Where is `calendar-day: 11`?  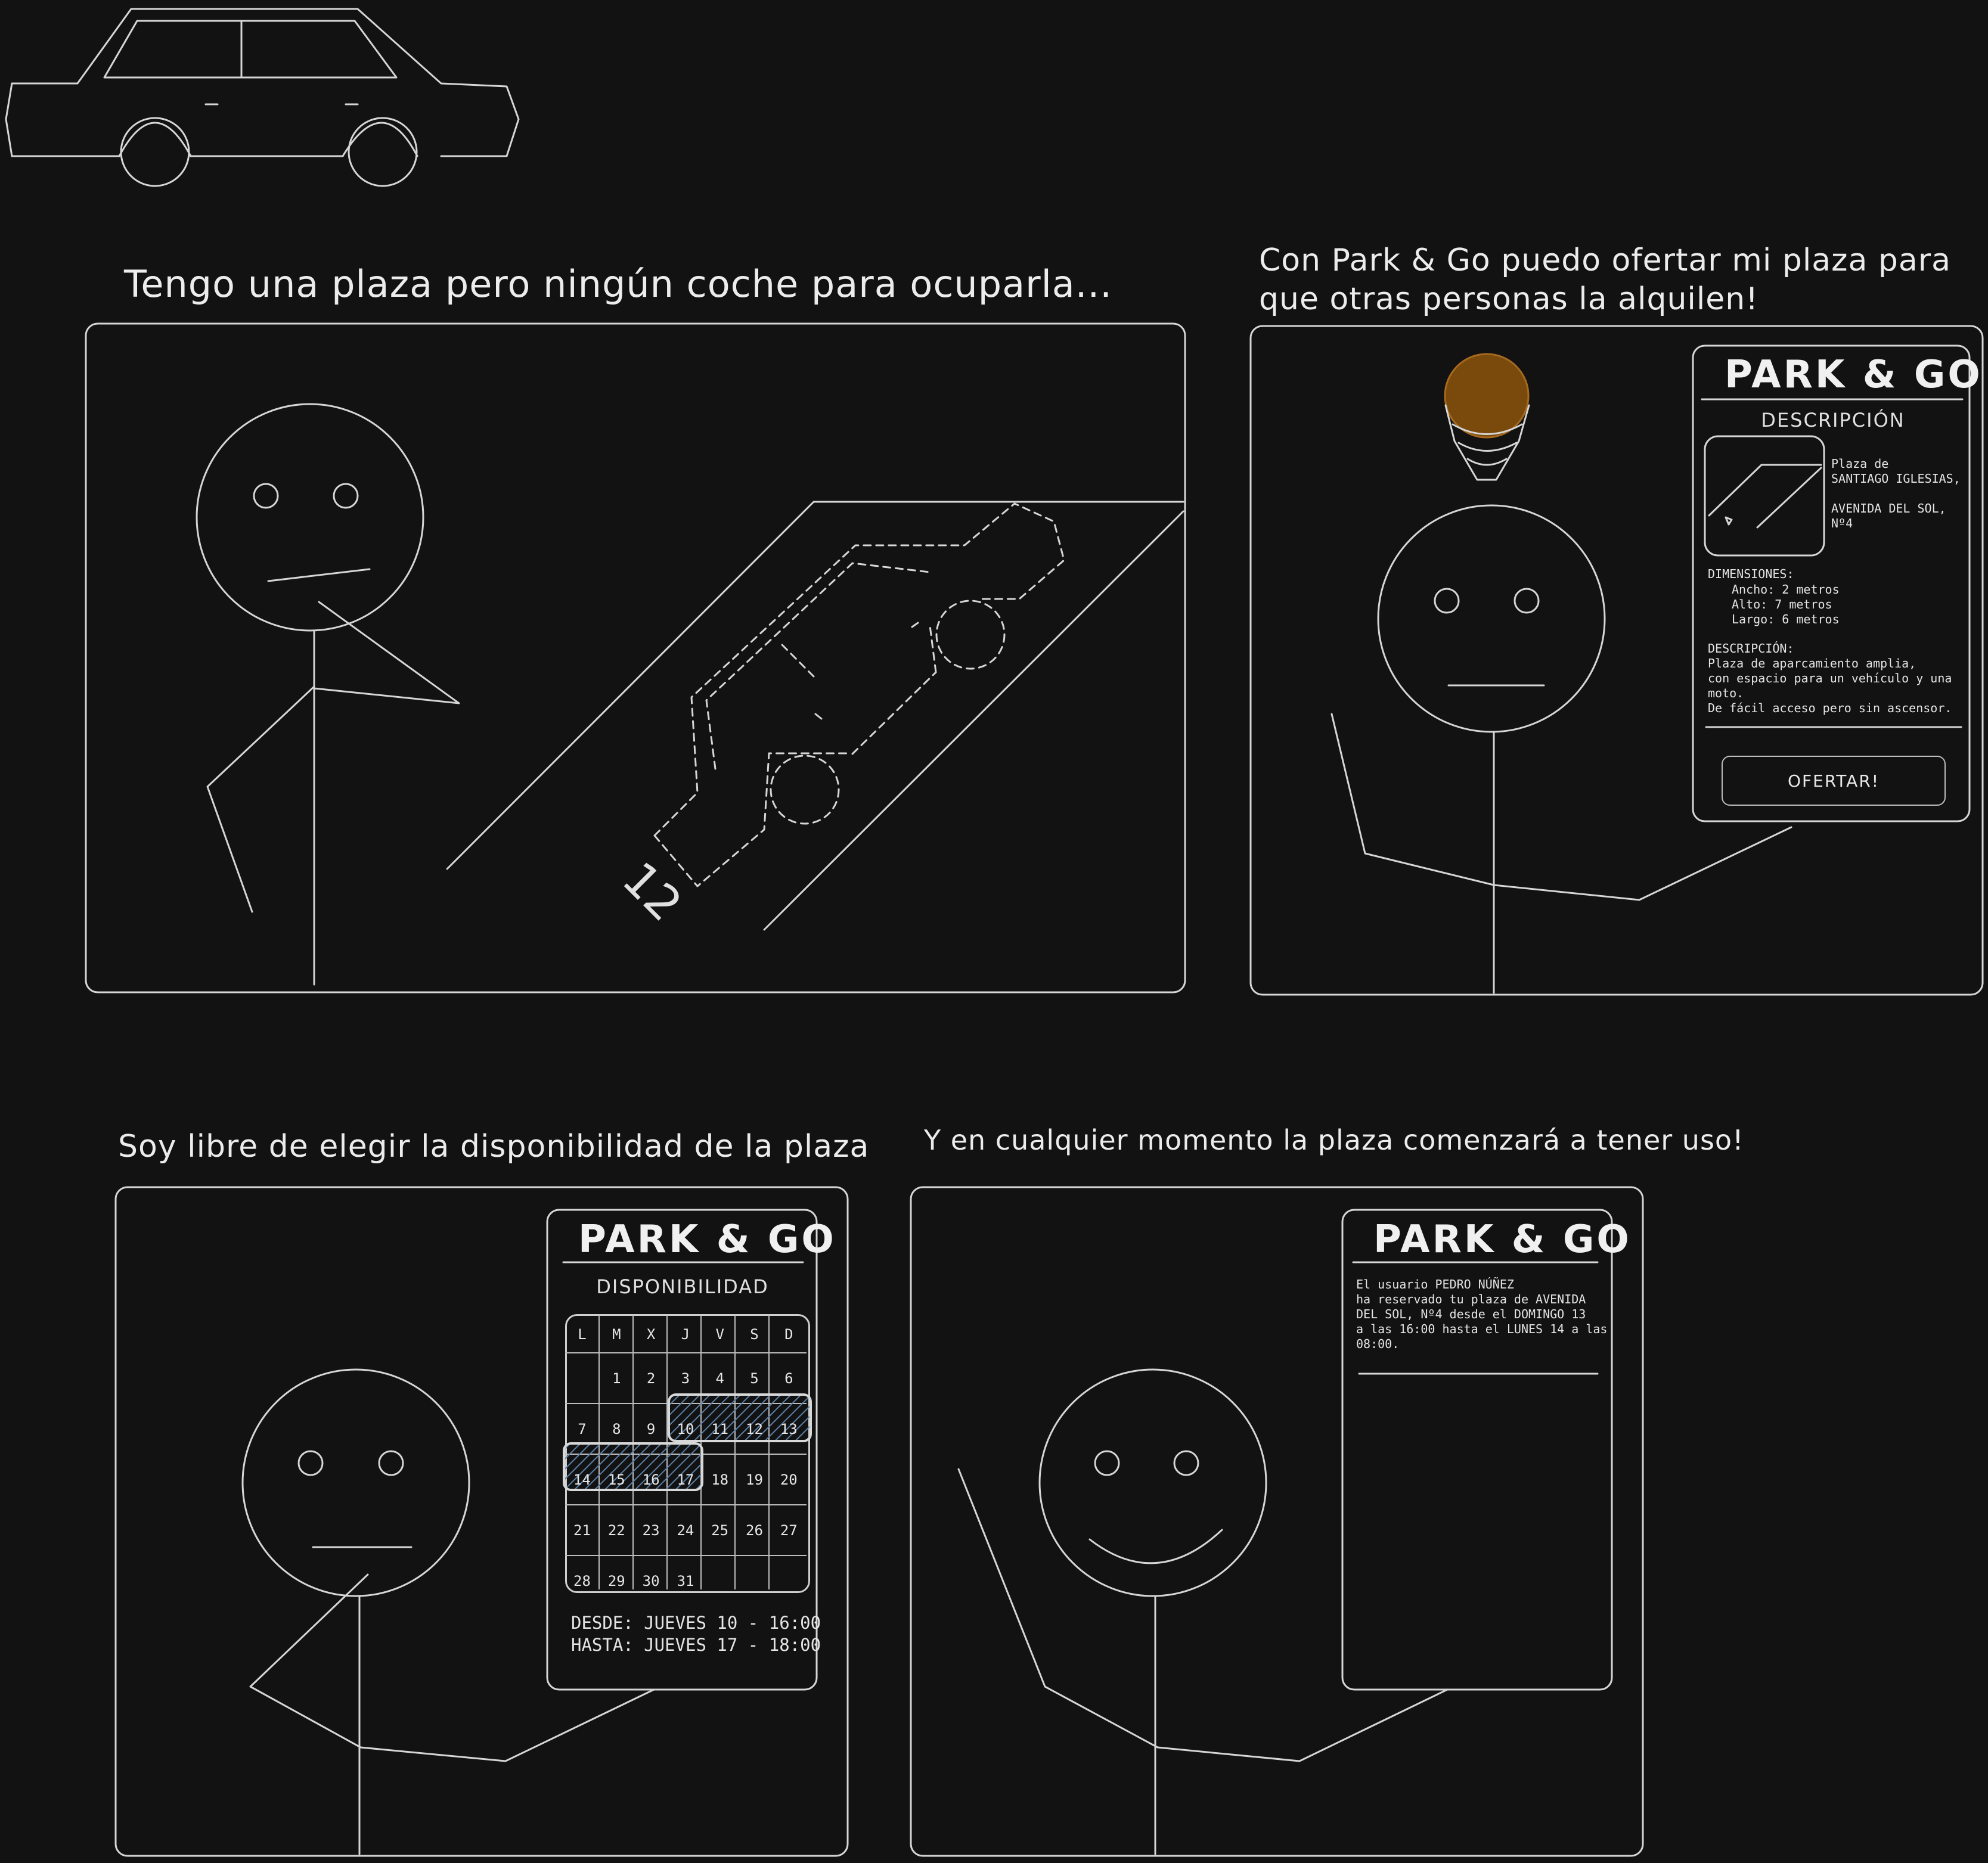
calendar-day: 11 is located at coordinates (720, 1429).